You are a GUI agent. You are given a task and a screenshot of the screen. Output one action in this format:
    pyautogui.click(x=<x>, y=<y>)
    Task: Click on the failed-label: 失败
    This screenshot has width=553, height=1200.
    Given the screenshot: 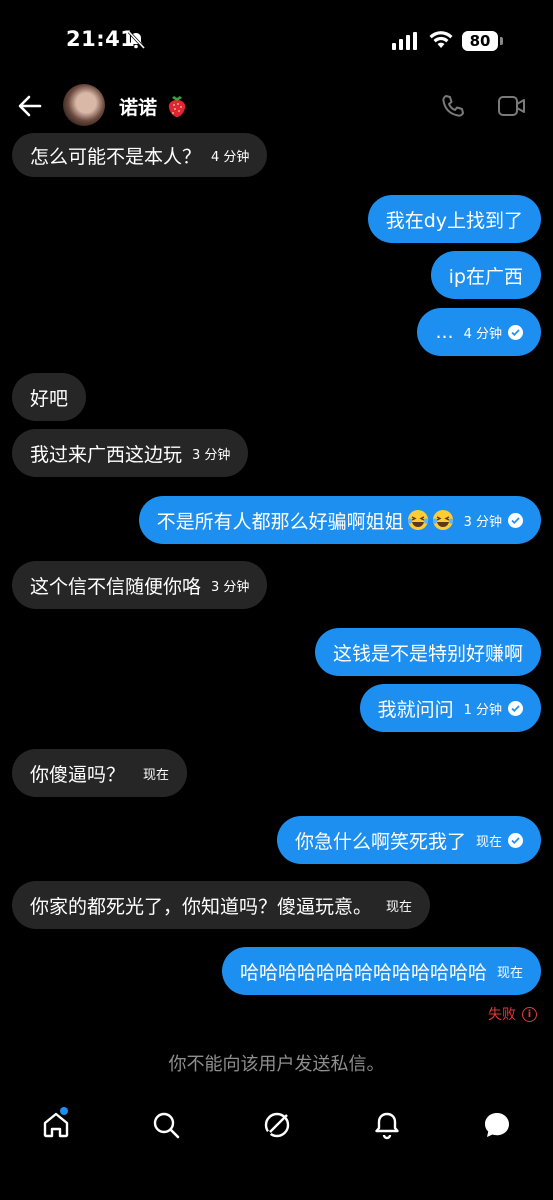 What is the action you would take?
    pyautogui.click(x=502, y=1015)
    